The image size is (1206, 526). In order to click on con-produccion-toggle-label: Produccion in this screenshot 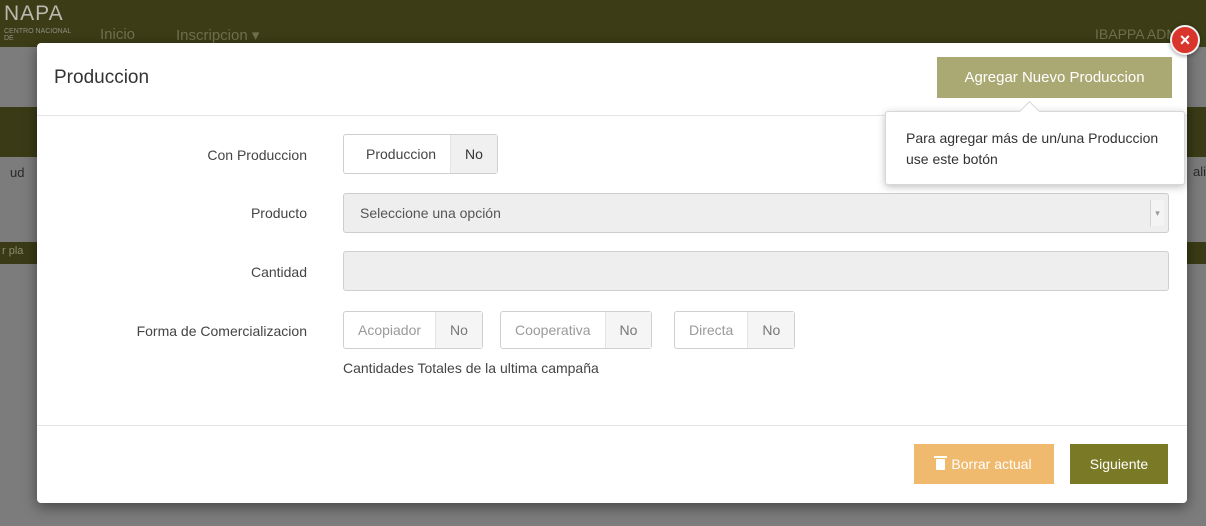, I will do `click(401, 154)`.